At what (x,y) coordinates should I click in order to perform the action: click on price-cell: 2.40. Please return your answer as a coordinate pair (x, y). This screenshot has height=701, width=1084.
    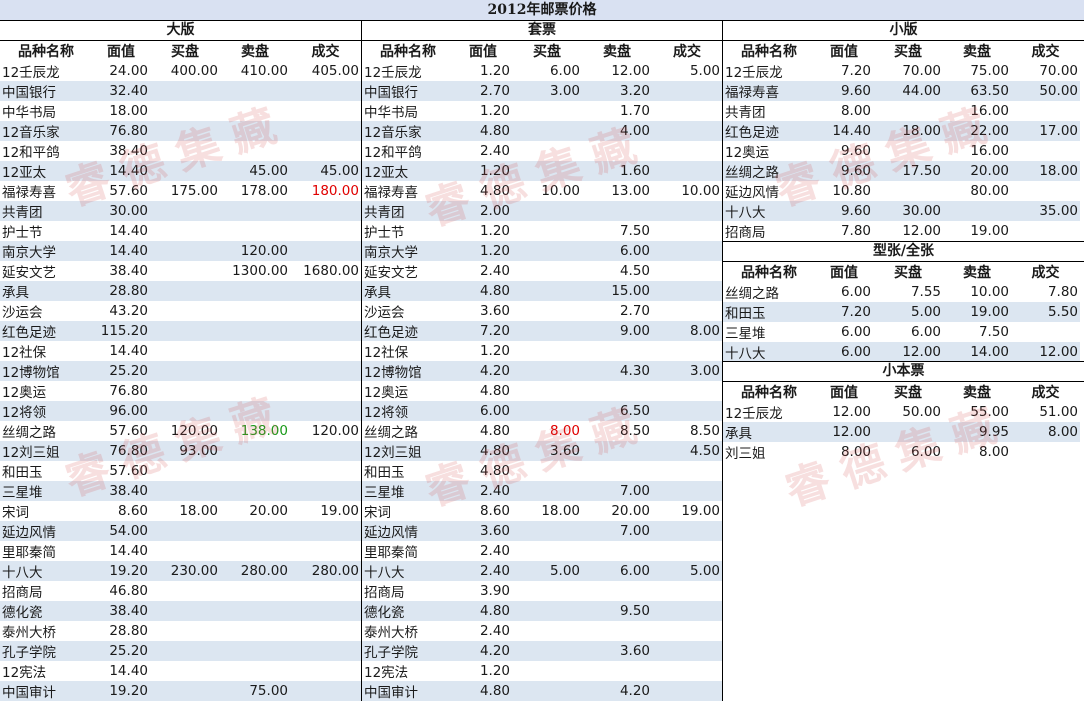
    Looking at the image, I should click on (494, 271).